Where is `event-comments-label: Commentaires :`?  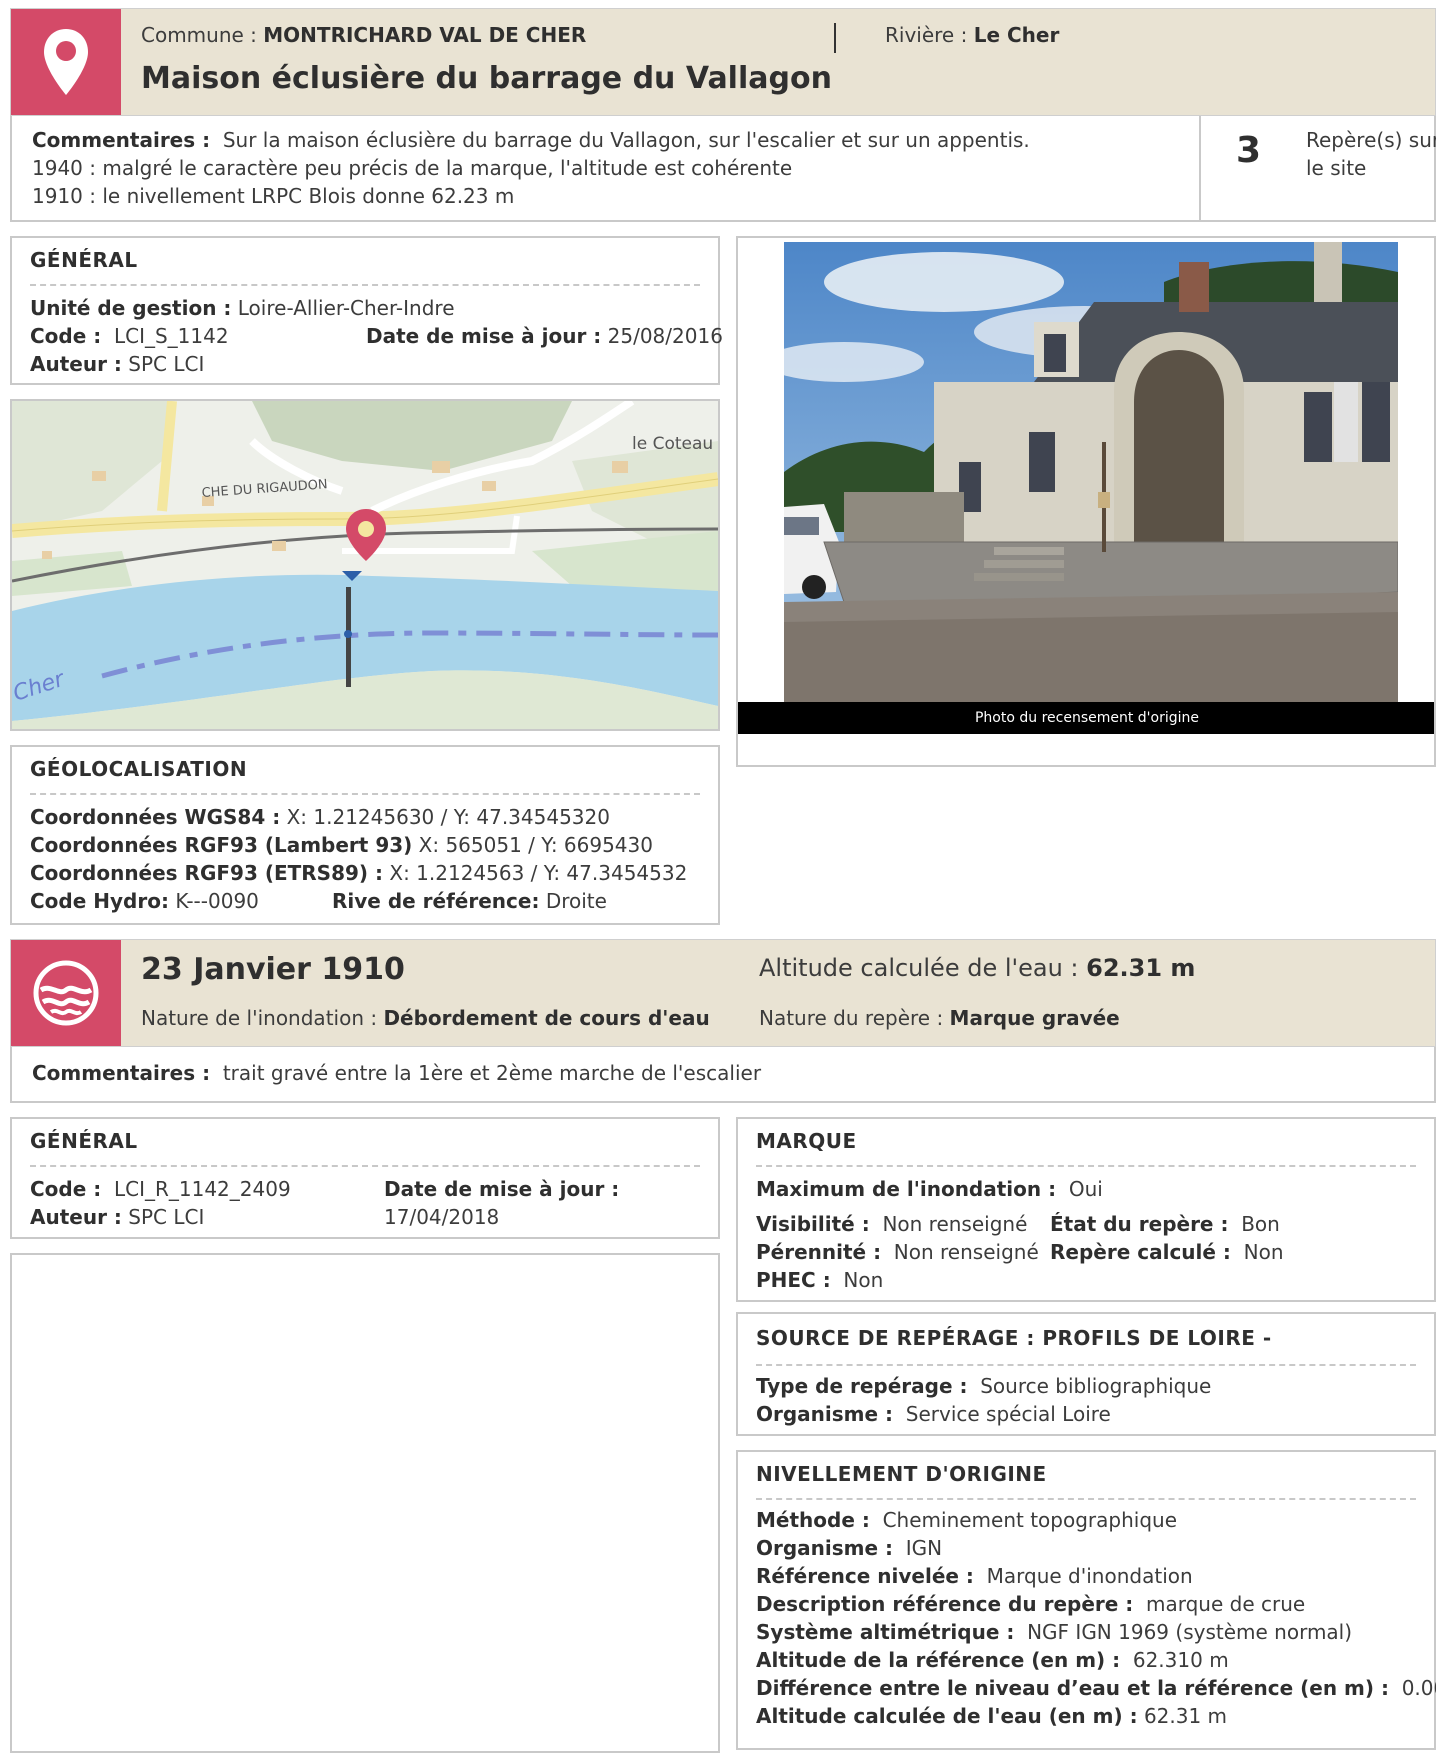
event-comments-label: Commentaires : is located at coordinates (121, 1073).